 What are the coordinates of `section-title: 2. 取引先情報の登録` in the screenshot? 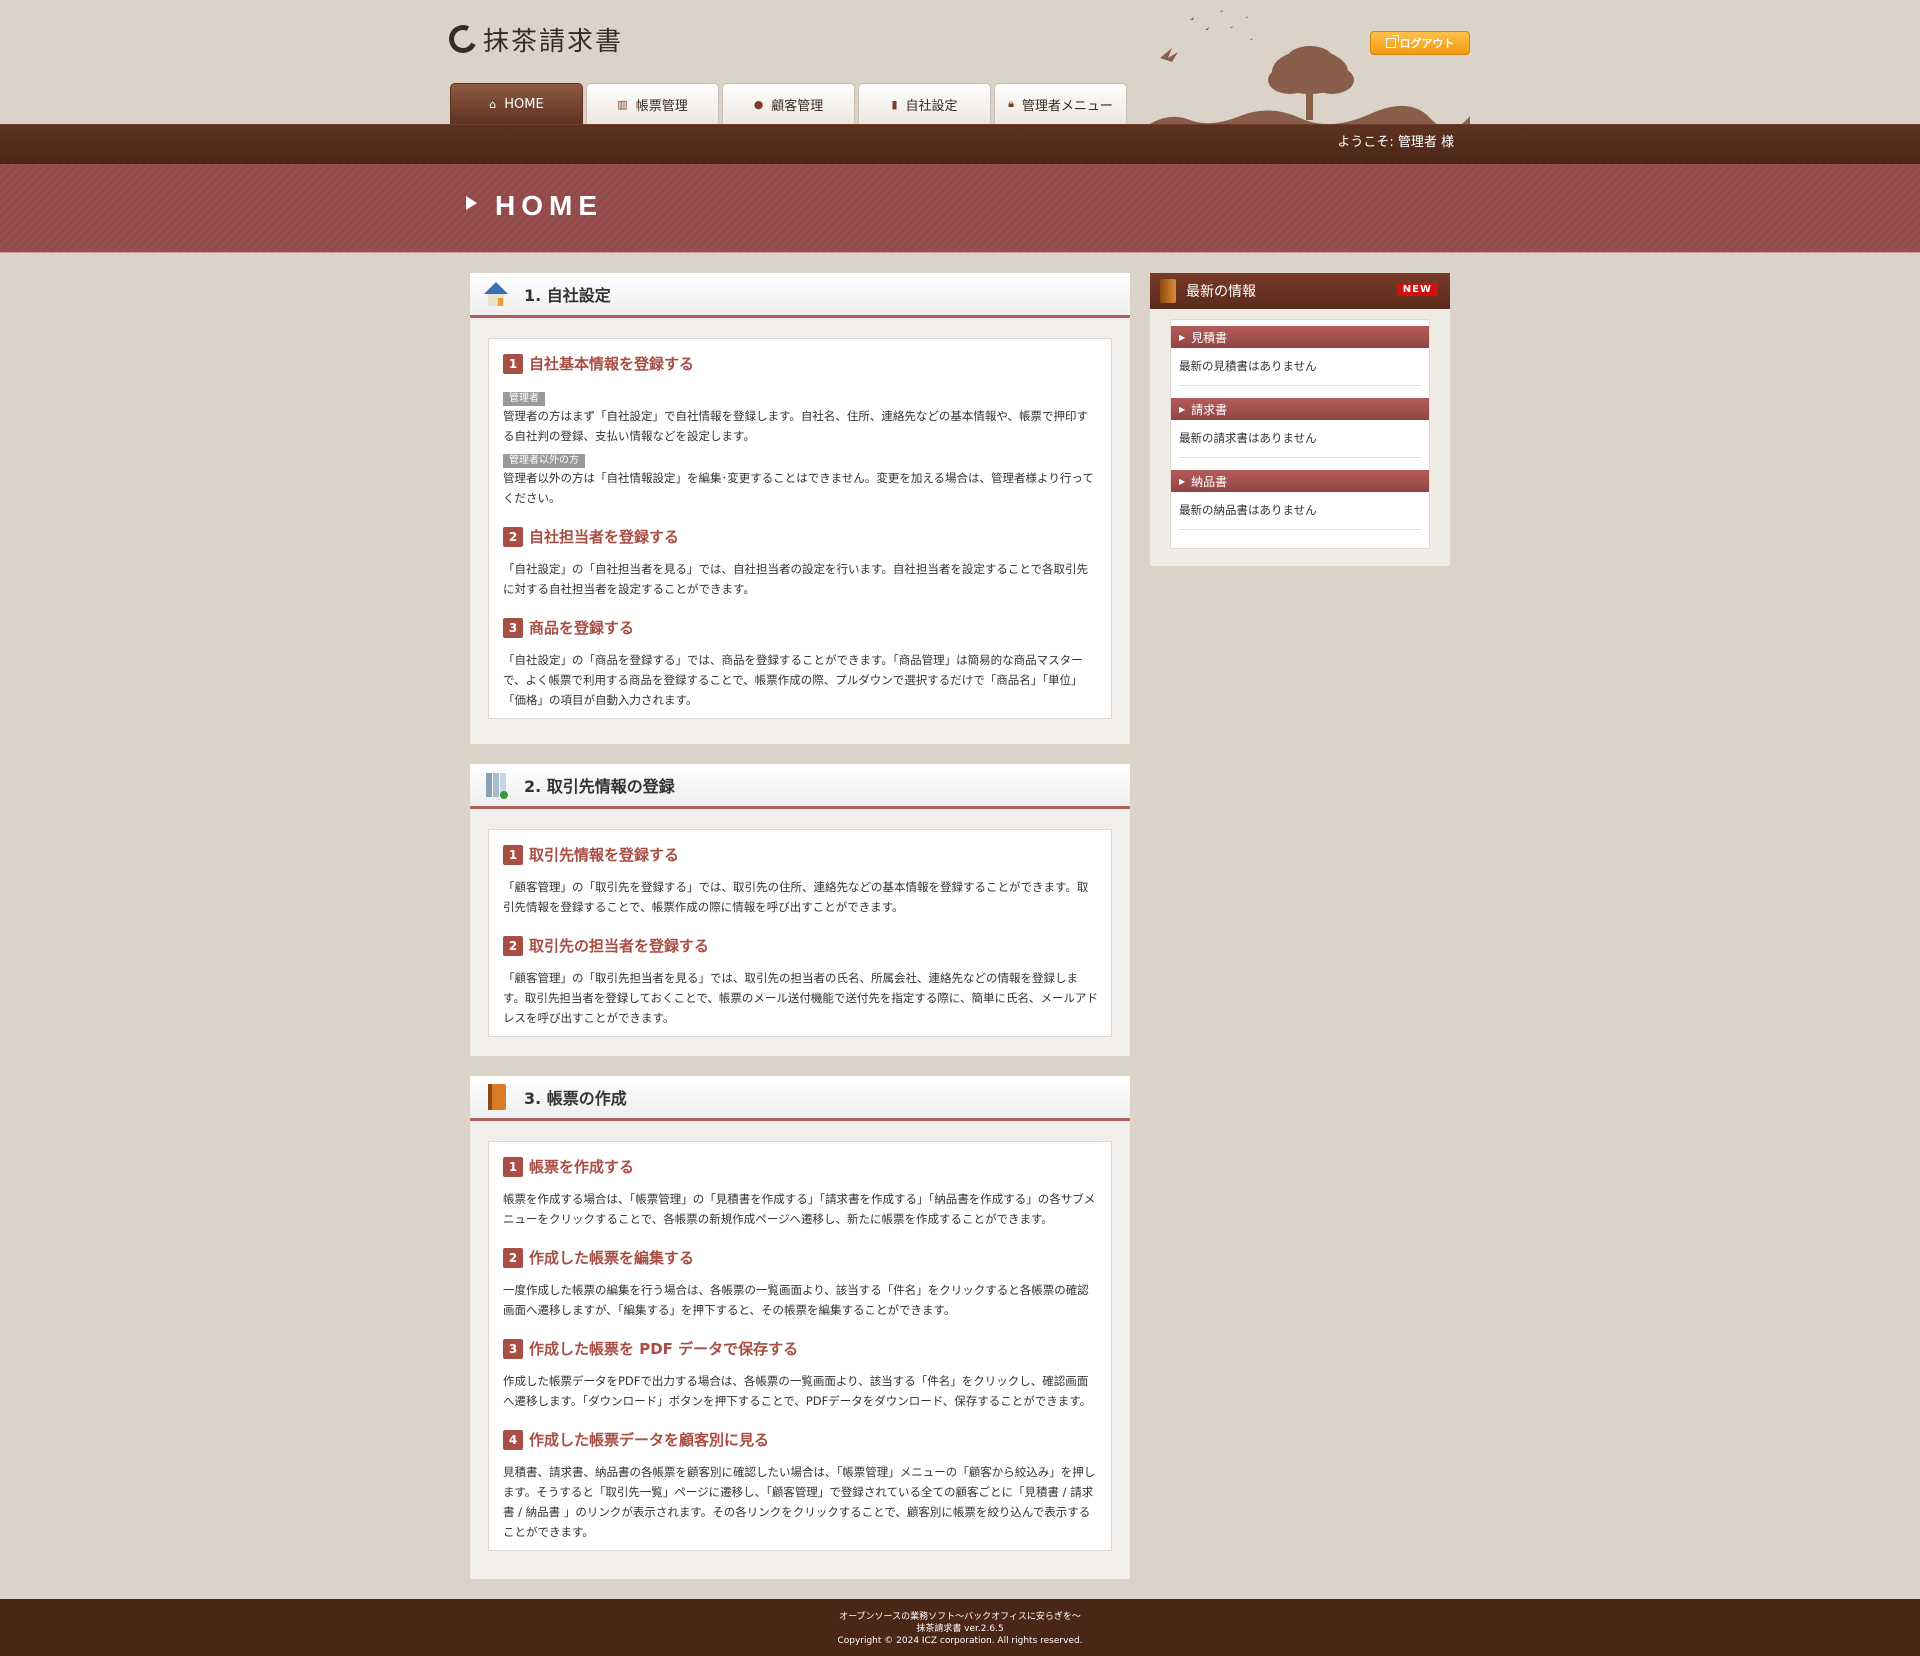 It's located at (599, 786).